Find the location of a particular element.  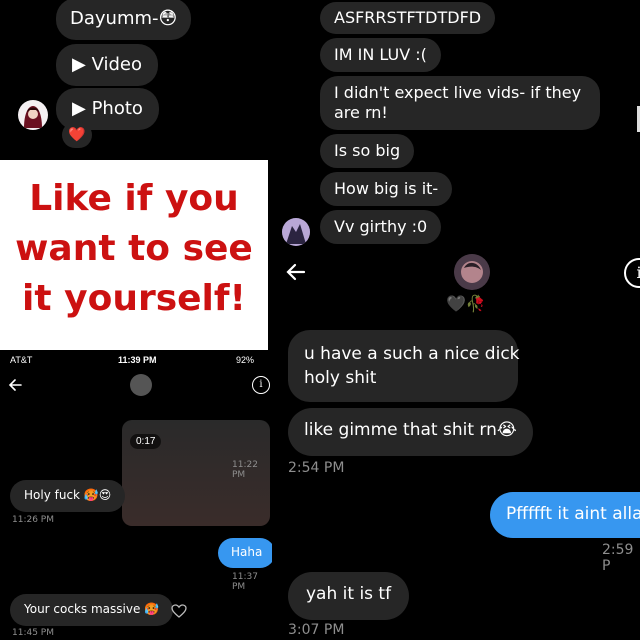

message-bubble: ASFRRSTFTDTDFD is located at coordinates (408, 18).